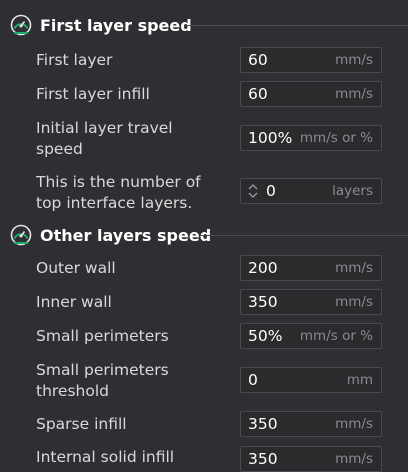  I want to click on section-title: First layer speed, so click(116, 25).